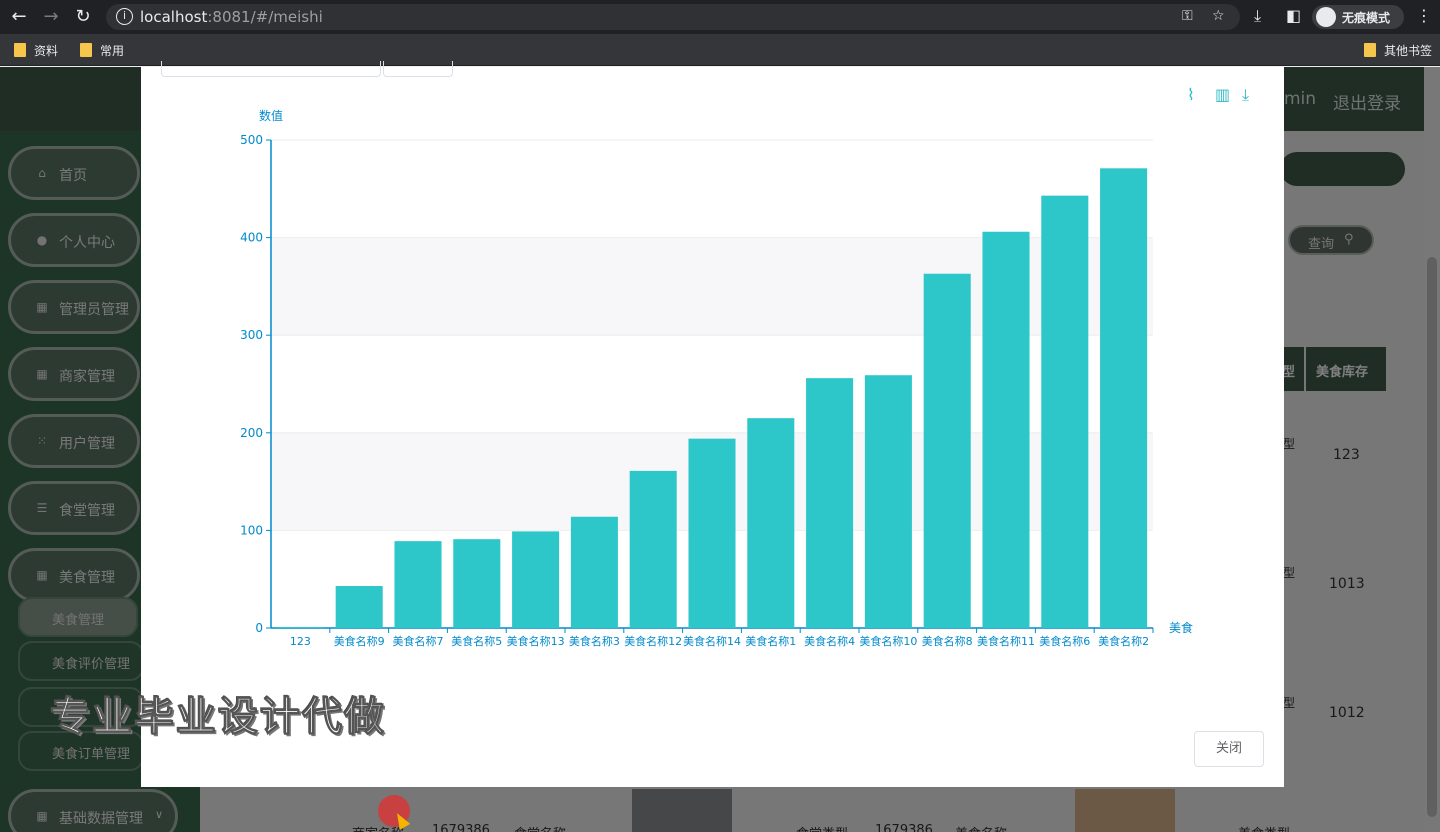 The height and width of the screenshot is (832, 1440). What do you see at coordinates (1064, 641) in the screenshot?
I see `x-tick-label: 美食名称6` at bounding box center [1064, 641].